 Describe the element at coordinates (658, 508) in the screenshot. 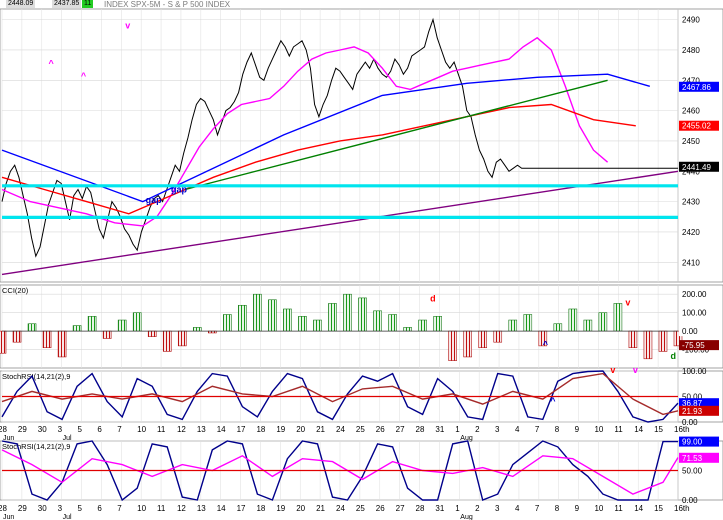

I see `x-tick-label: 15` at that location.